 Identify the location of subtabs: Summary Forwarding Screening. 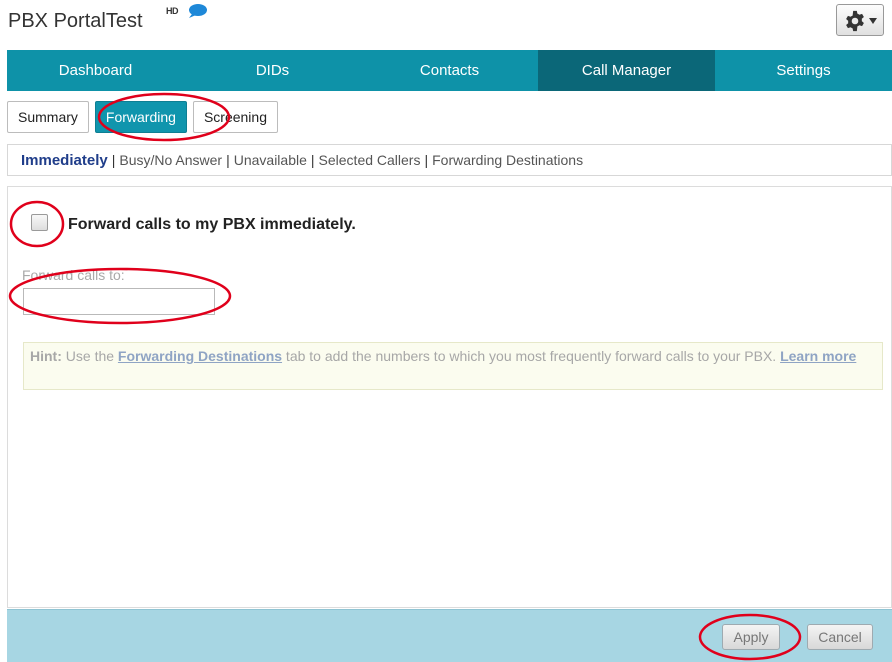
(145, 117).